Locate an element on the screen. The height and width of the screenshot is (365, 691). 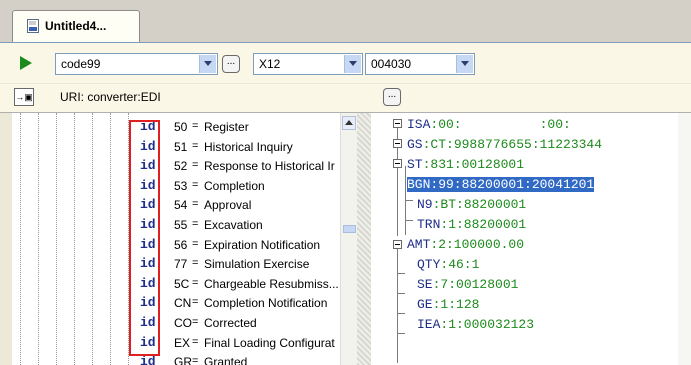
enum-row: id EX = Final Loading Configurat is located at coordinates (247, 343).